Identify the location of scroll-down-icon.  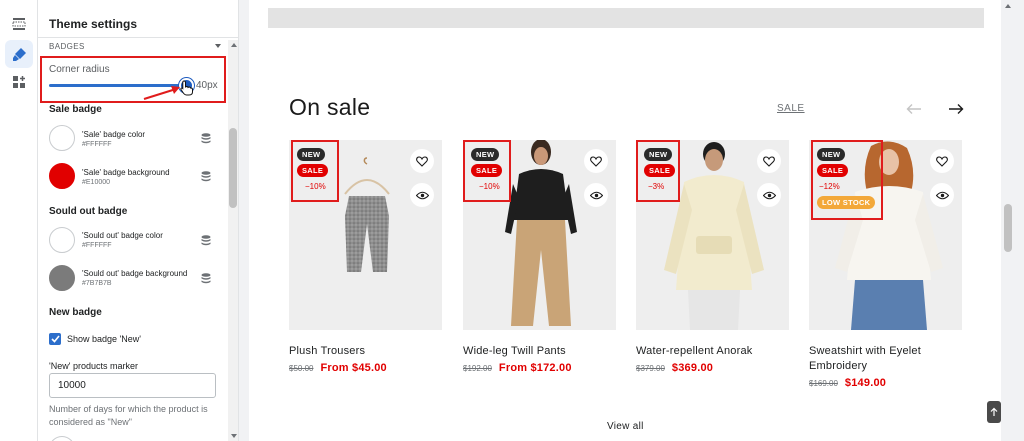
(234, 436).